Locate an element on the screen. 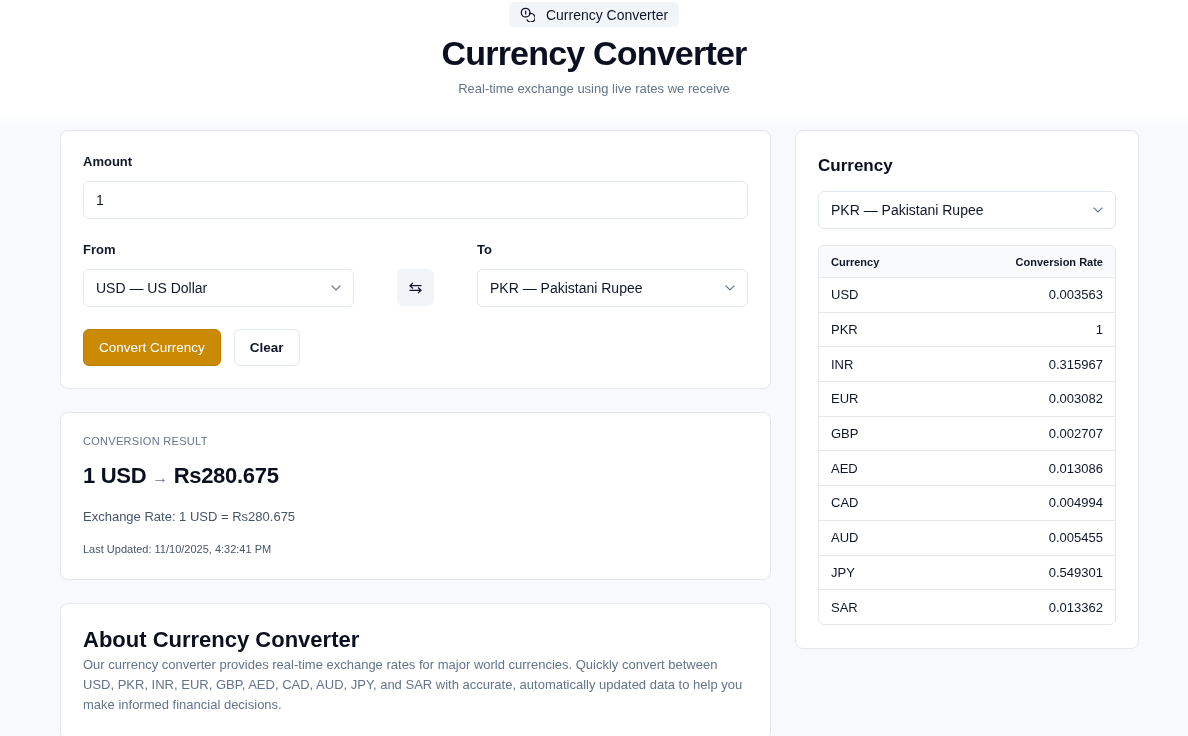 The height and width of the screenshot is (736, 1188). clear-button: Clear is located at coordinates (266, 347).